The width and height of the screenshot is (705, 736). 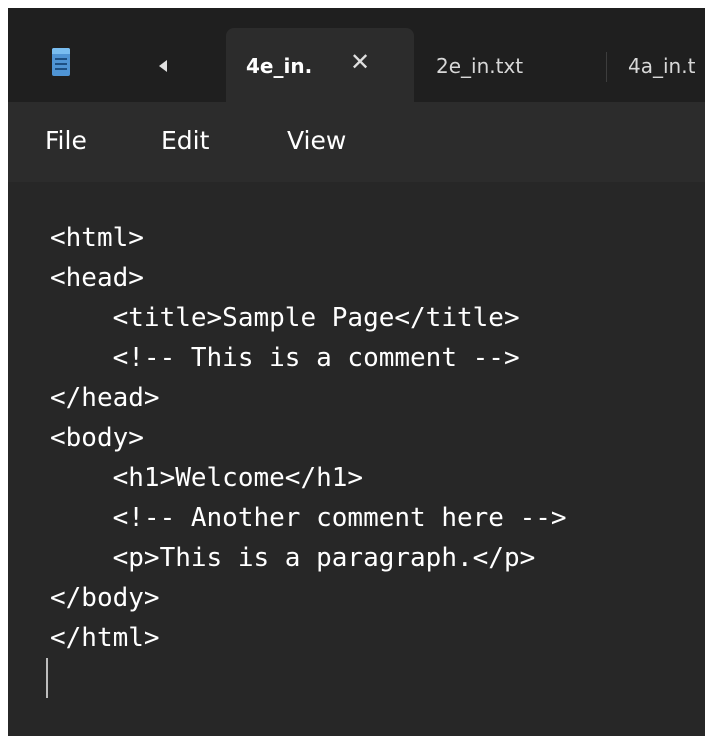 What do you see at coordinates (105, 398) in the screenshot?
I see `code-line: </head>` at bounding box center [105, 398].